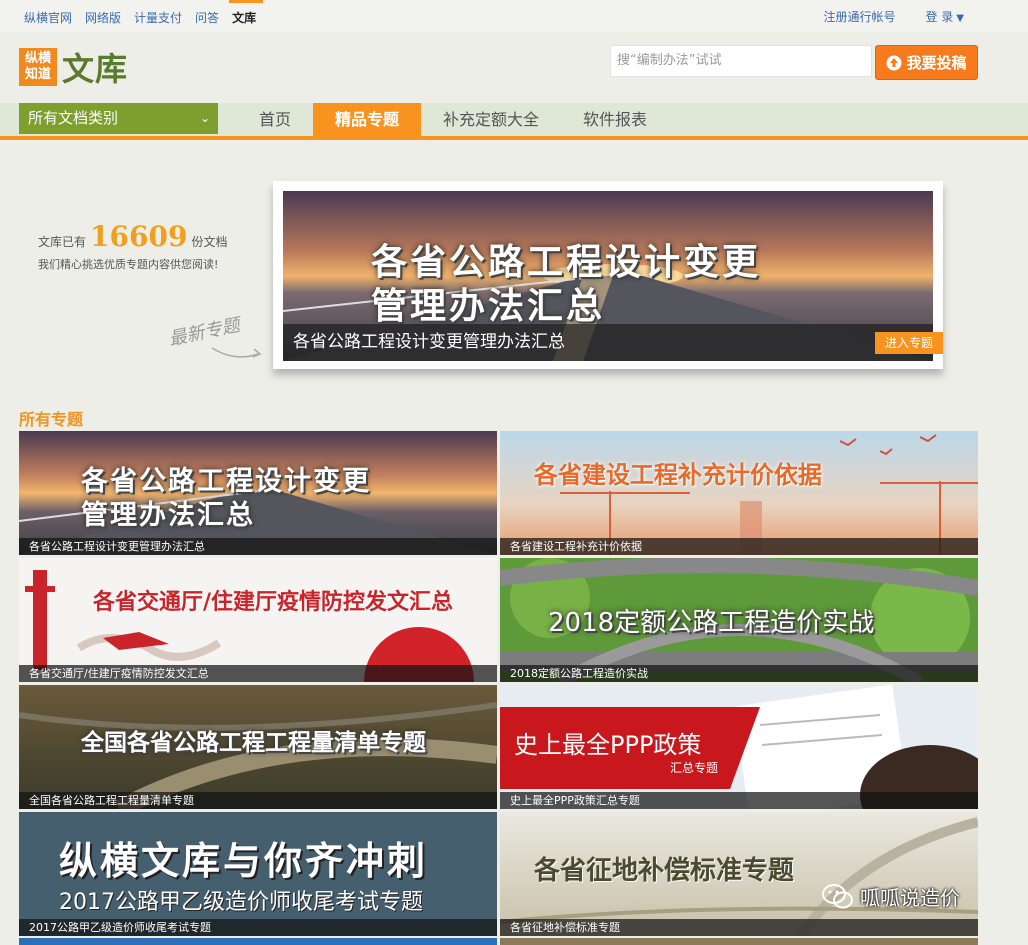 This screenshot has height=945, width=1028. I want to click on card-caption: 2018定额公路工程造价实战, so click(739, 673).